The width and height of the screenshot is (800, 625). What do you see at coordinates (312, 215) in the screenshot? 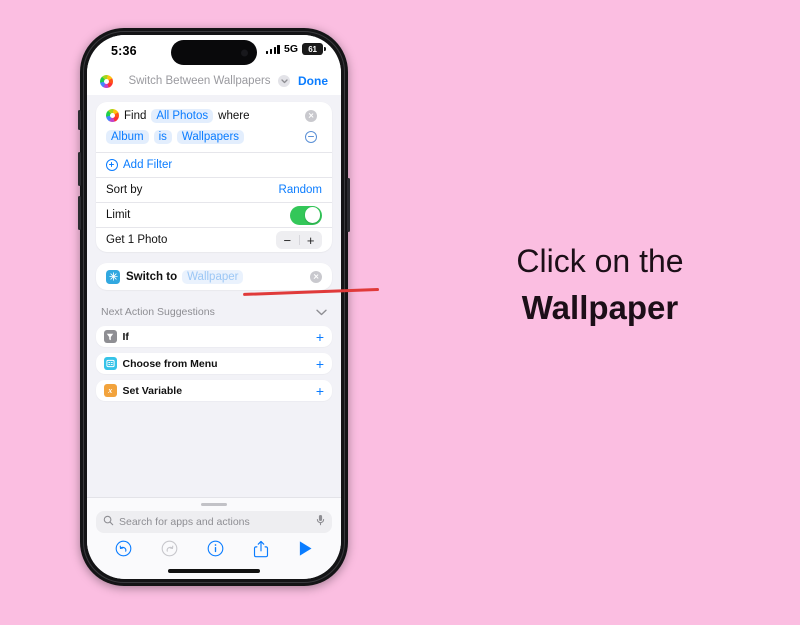
I see `toggle-knob` at bounding box center [312, 215].